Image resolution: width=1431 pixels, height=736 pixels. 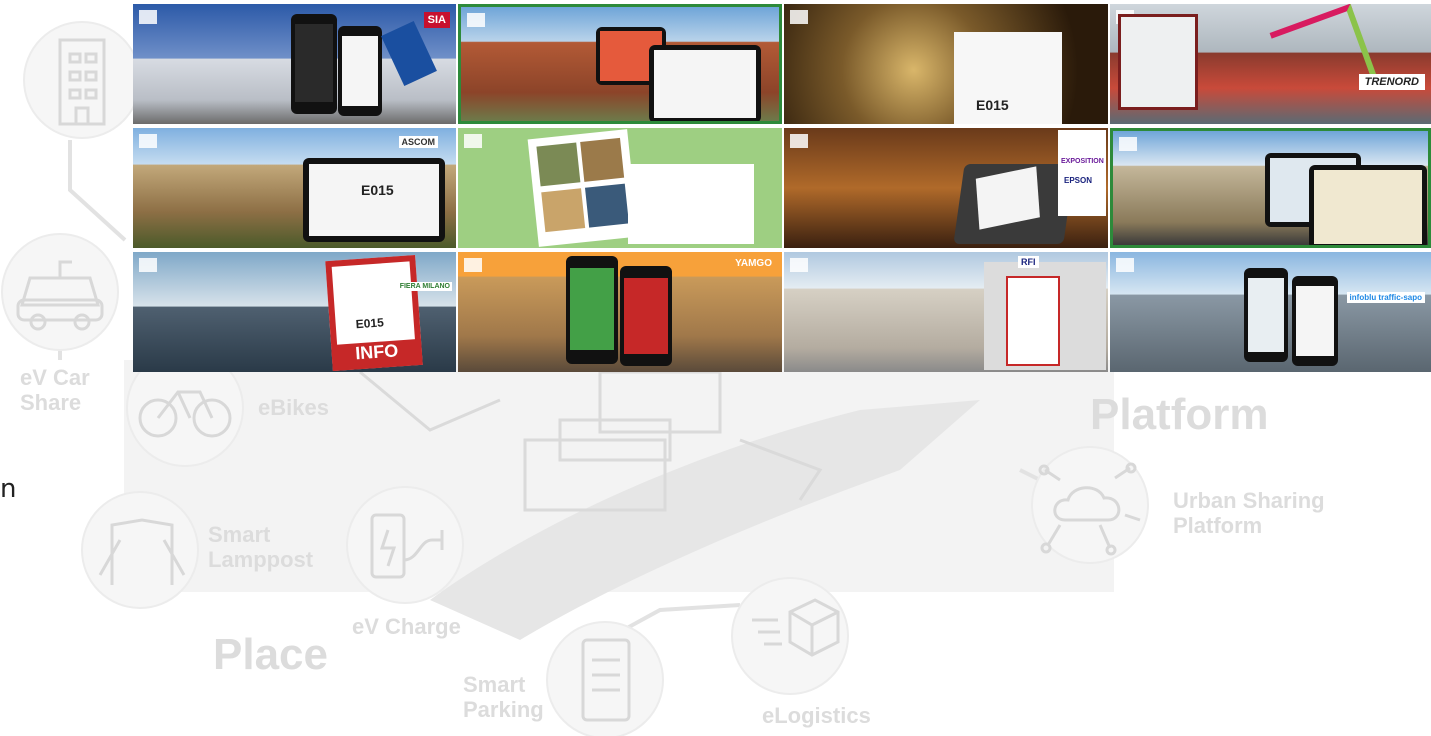 I want to click on tile-milan-airports: SIA, so click(x=294, y=64).